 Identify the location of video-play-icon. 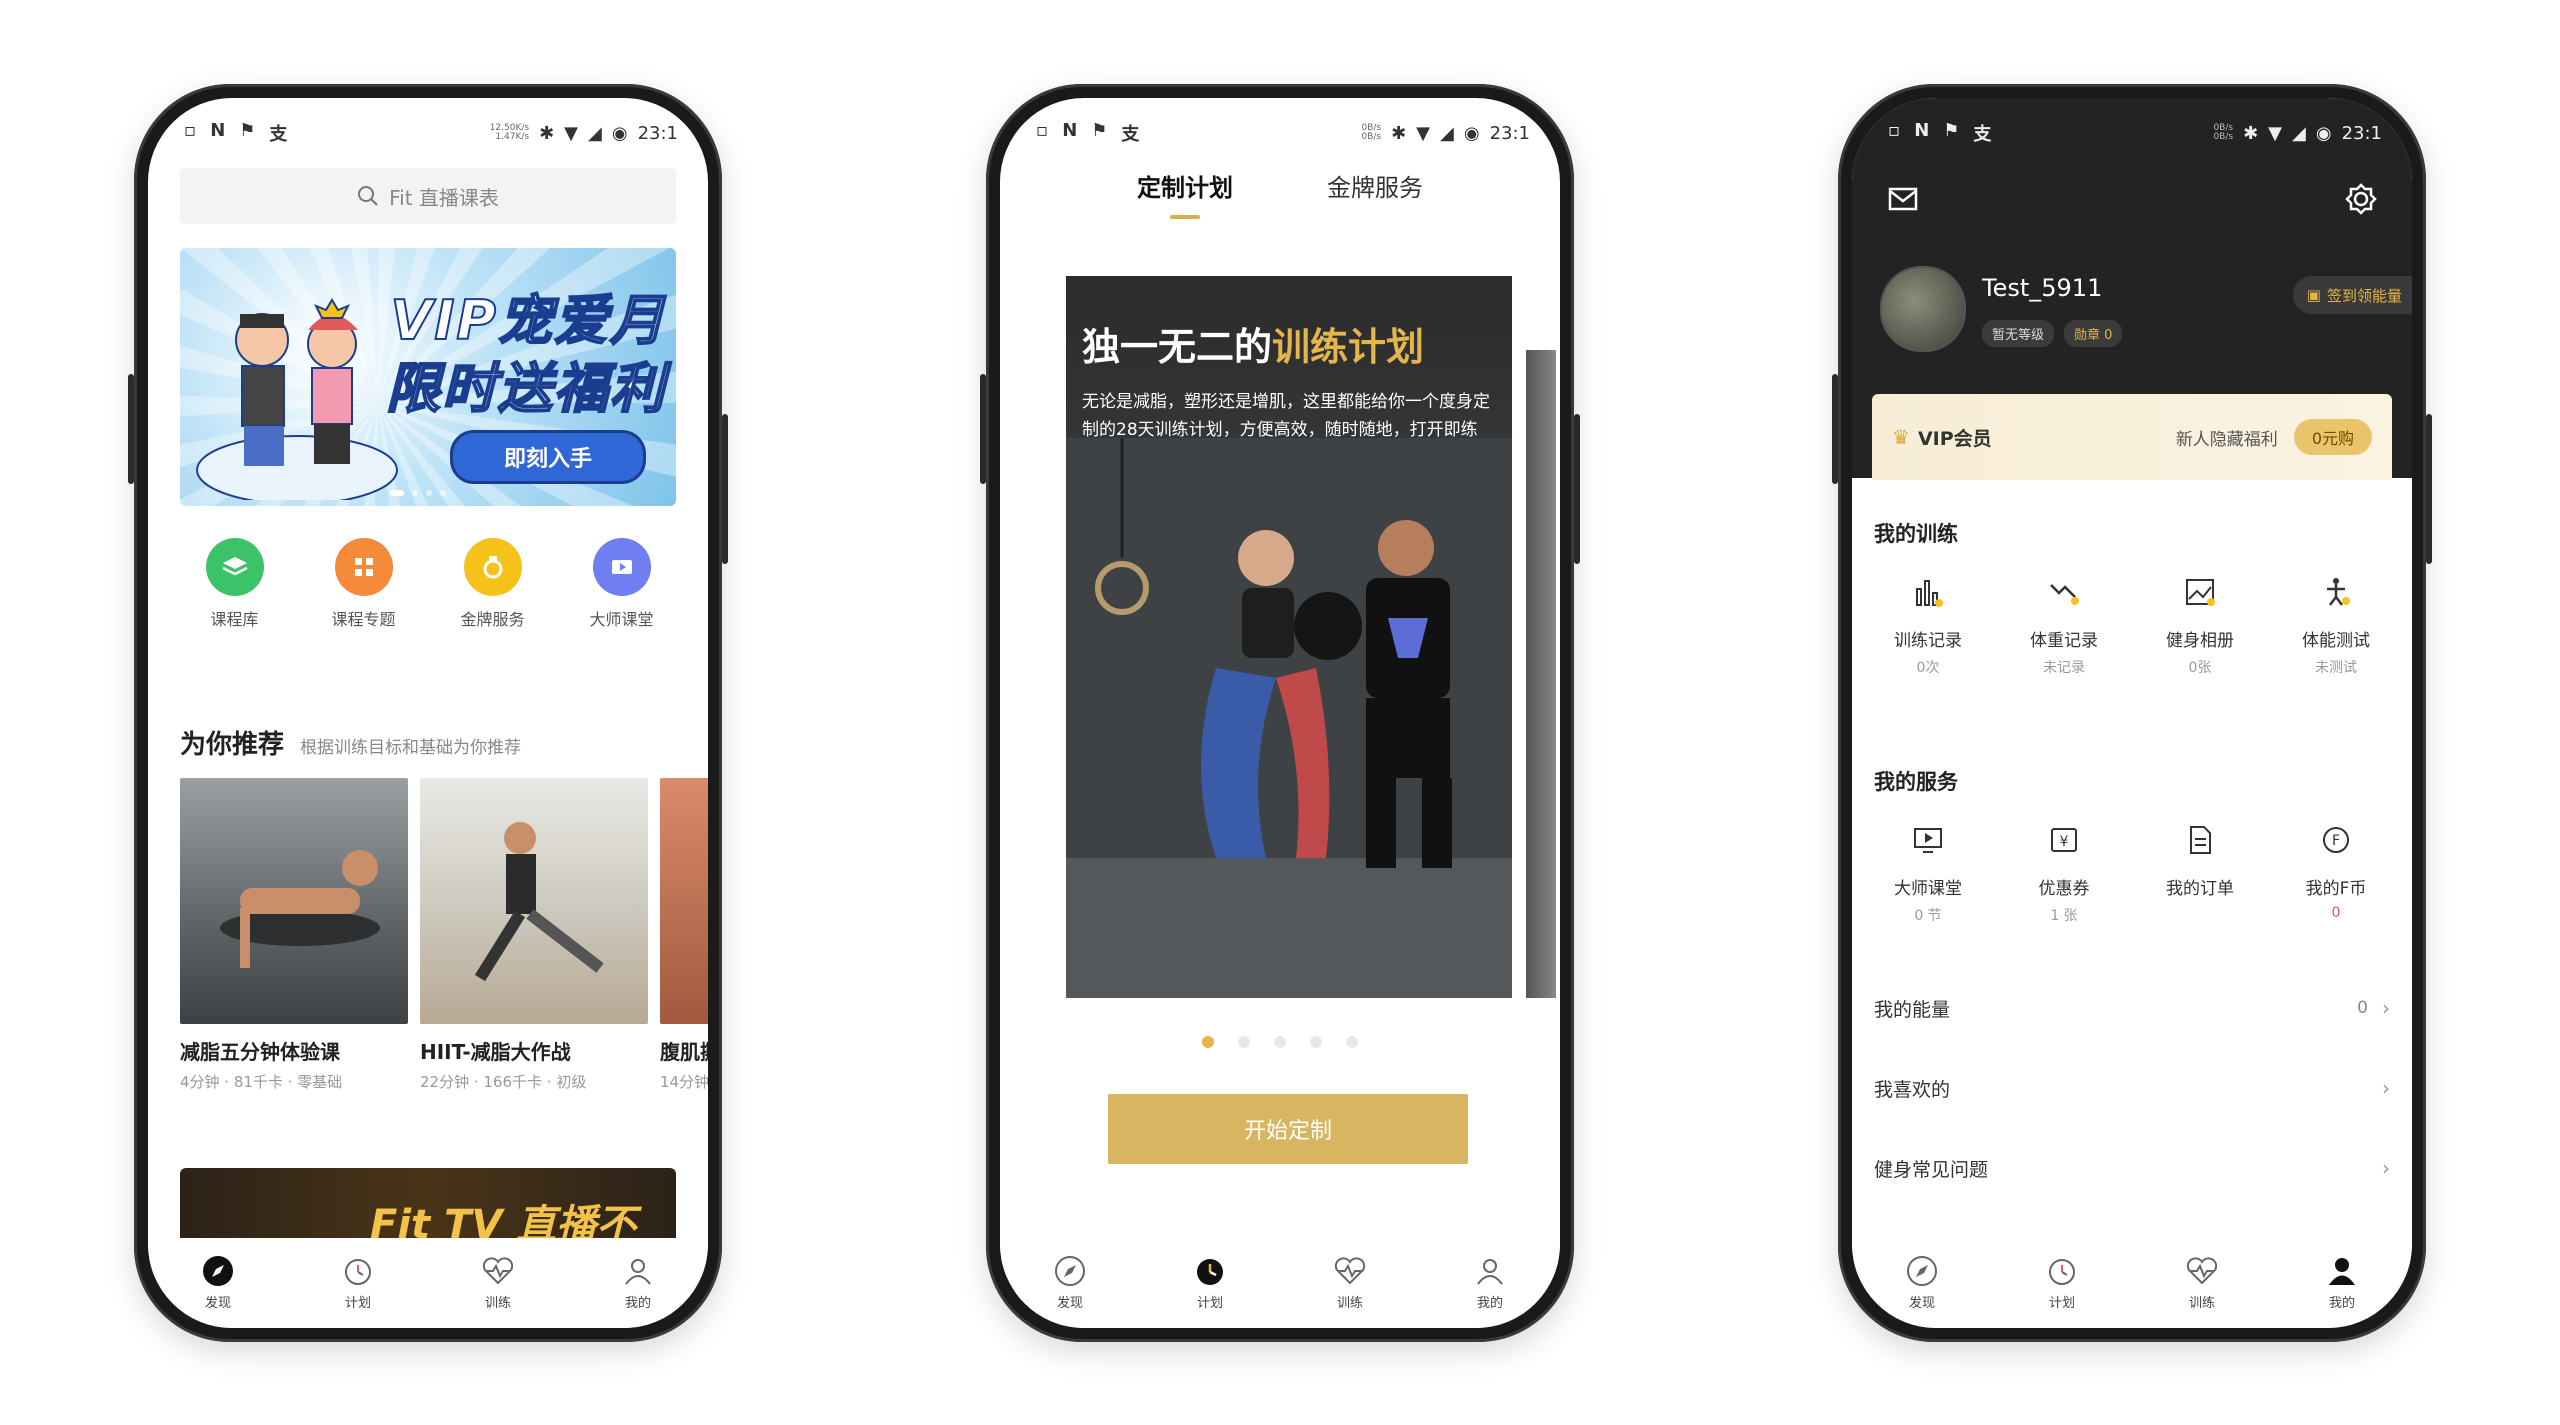
(1928, 840).